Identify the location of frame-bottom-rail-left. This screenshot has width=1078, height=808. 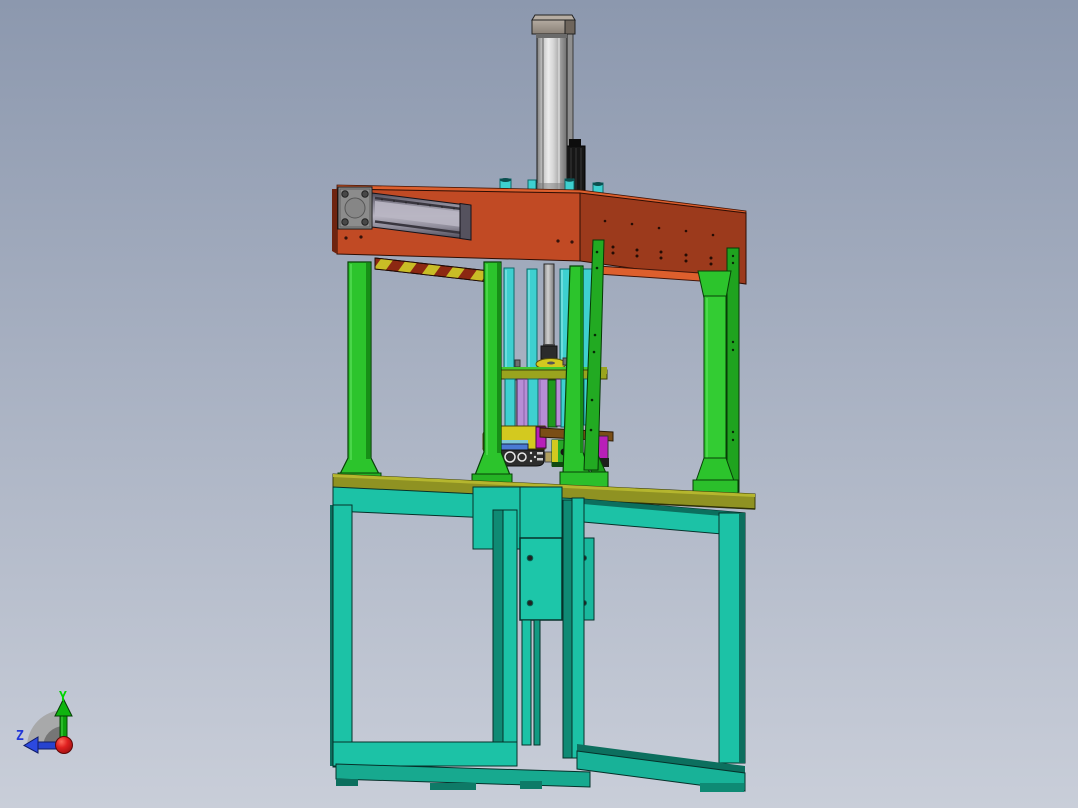
(425, 754).